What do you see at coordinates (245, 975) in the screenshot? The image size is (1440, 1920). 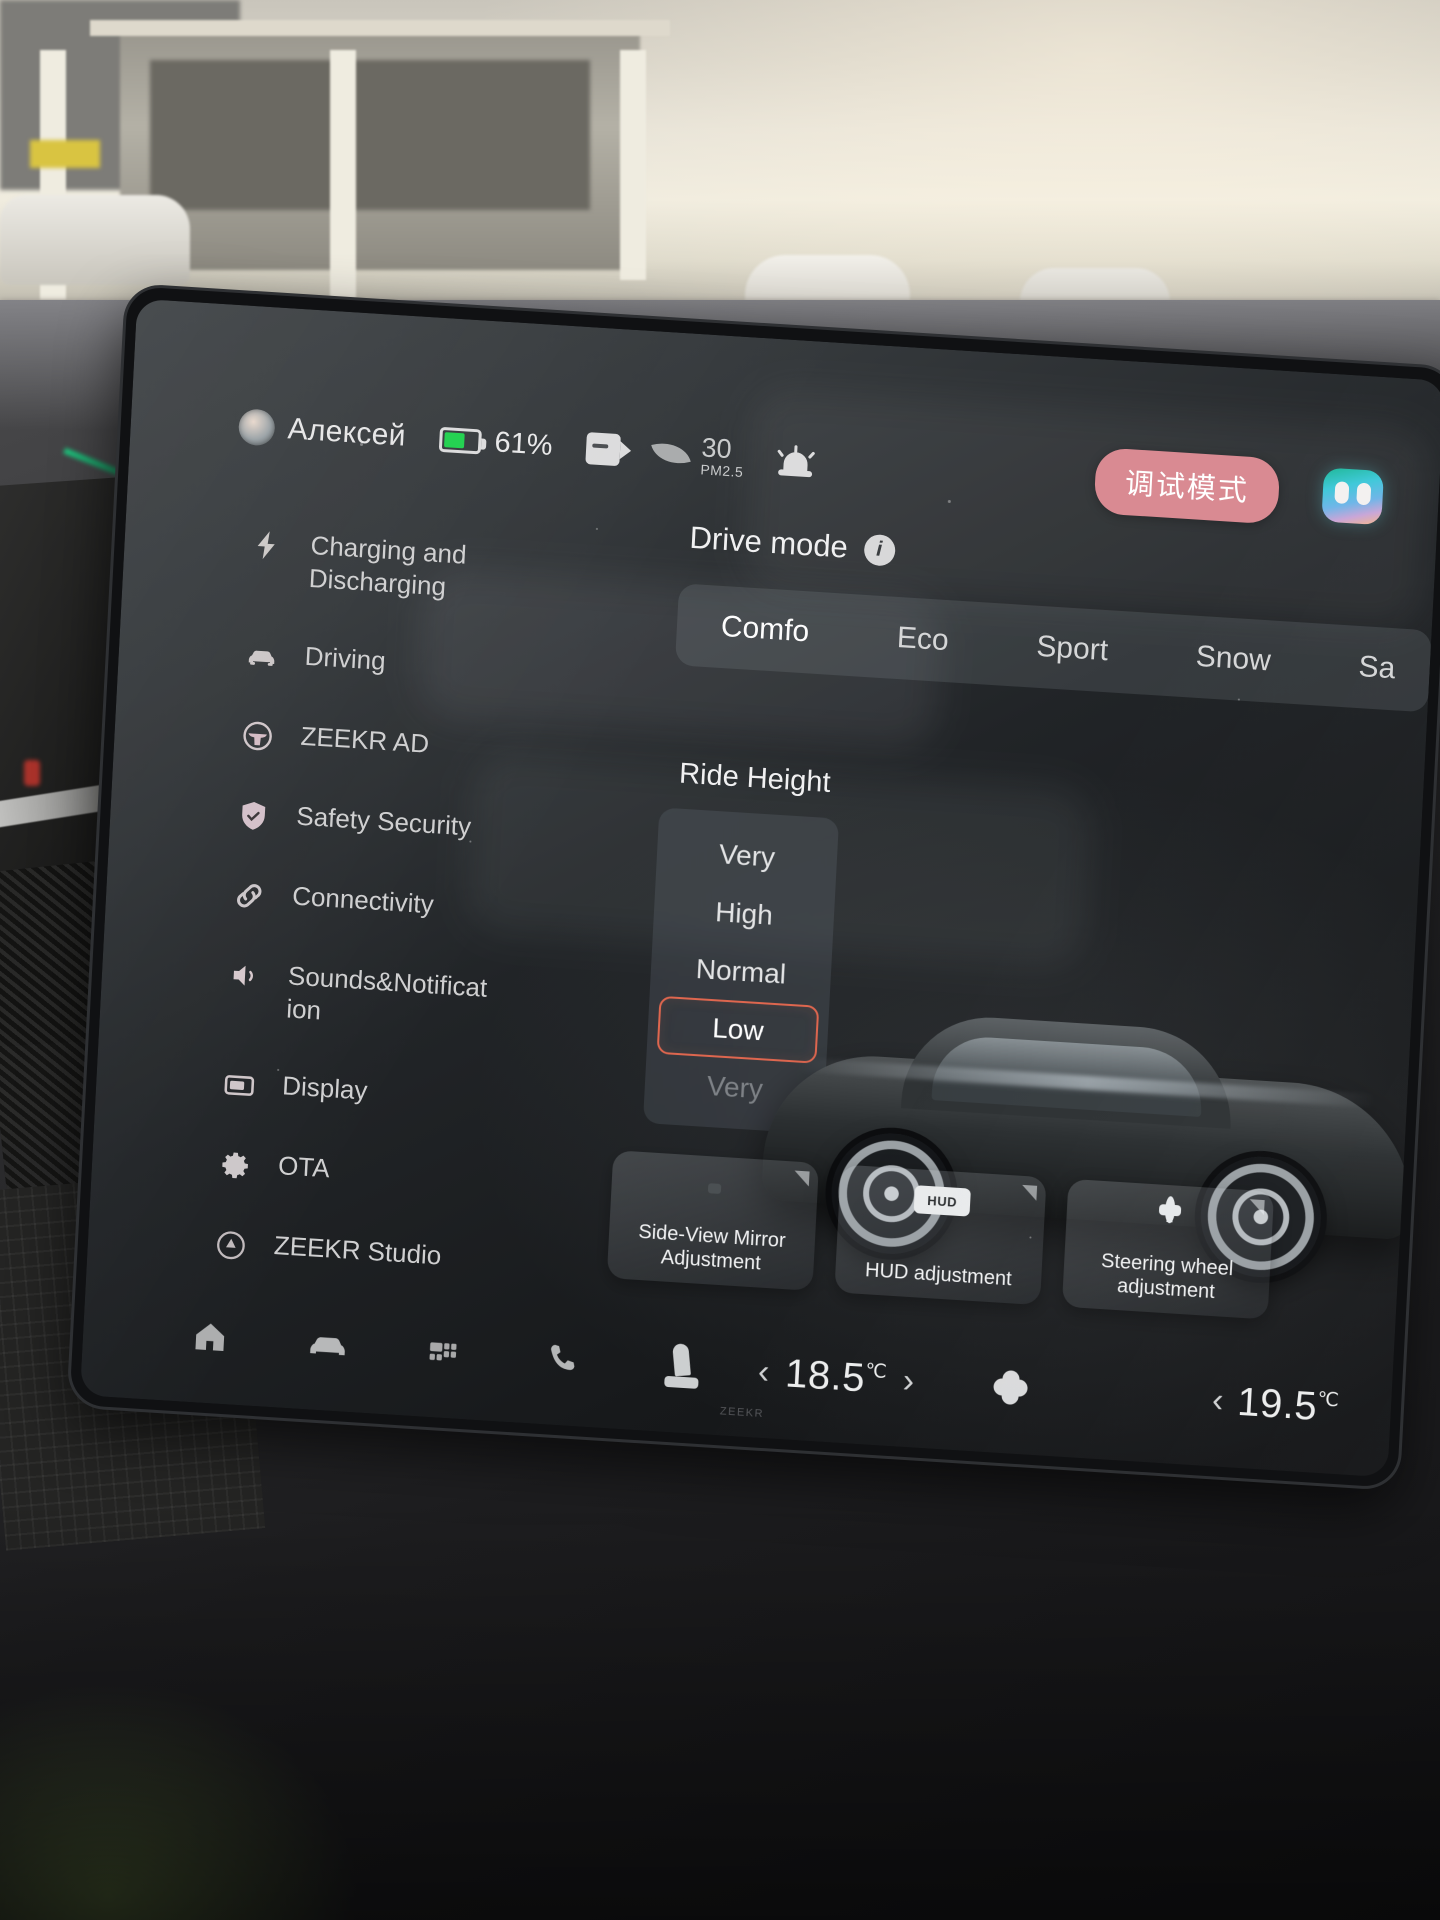 I see `speaker-icon` at bounding box center [245, 975].